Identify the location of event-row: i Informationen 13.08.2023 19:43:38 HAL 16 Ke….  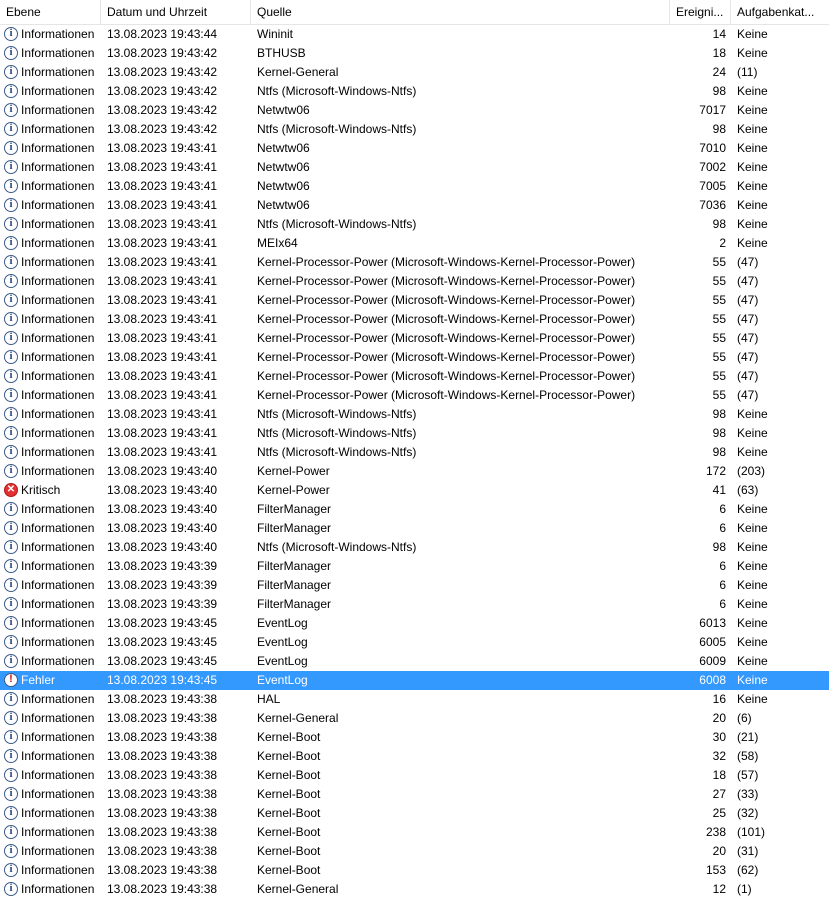
(414, 699).